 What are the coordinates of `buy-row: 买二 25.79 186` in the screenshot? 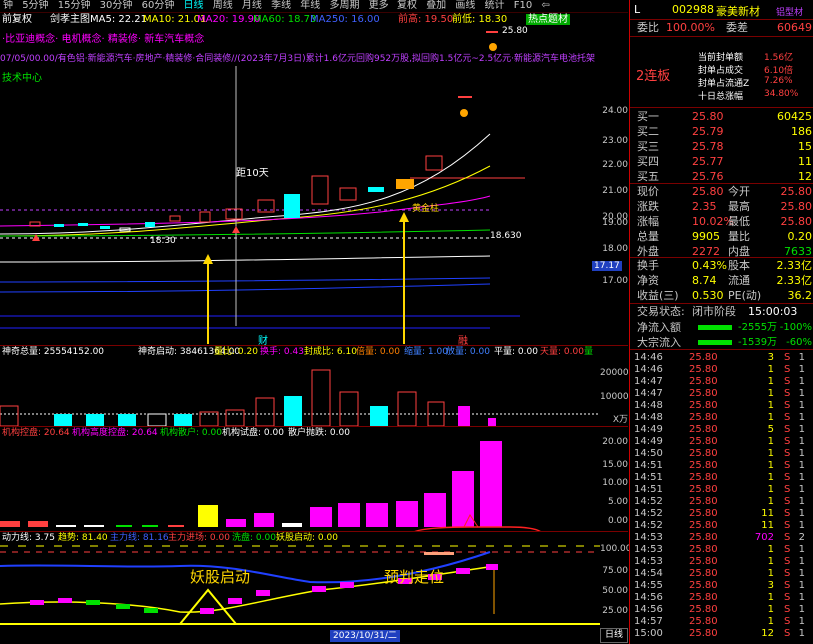 It's located at (724, 131).